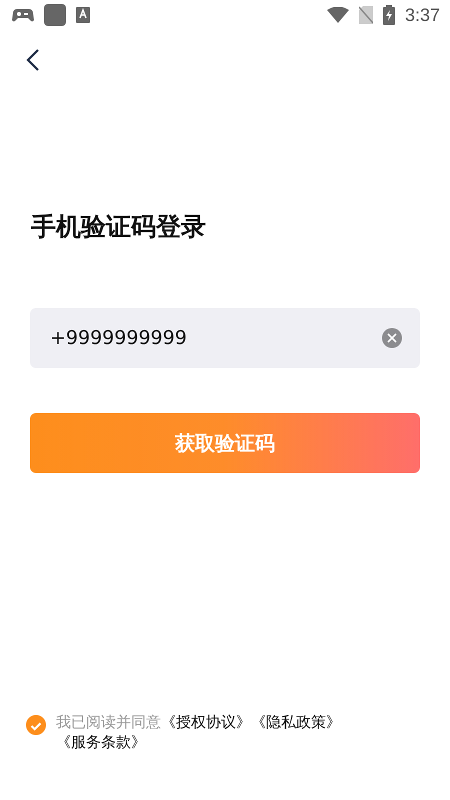 The image size is (450, 800). What do you see at coordinates (216, 338) in the screenshot?
I see `phone-input-field: +9999999999` at bounding box center [216, 338].